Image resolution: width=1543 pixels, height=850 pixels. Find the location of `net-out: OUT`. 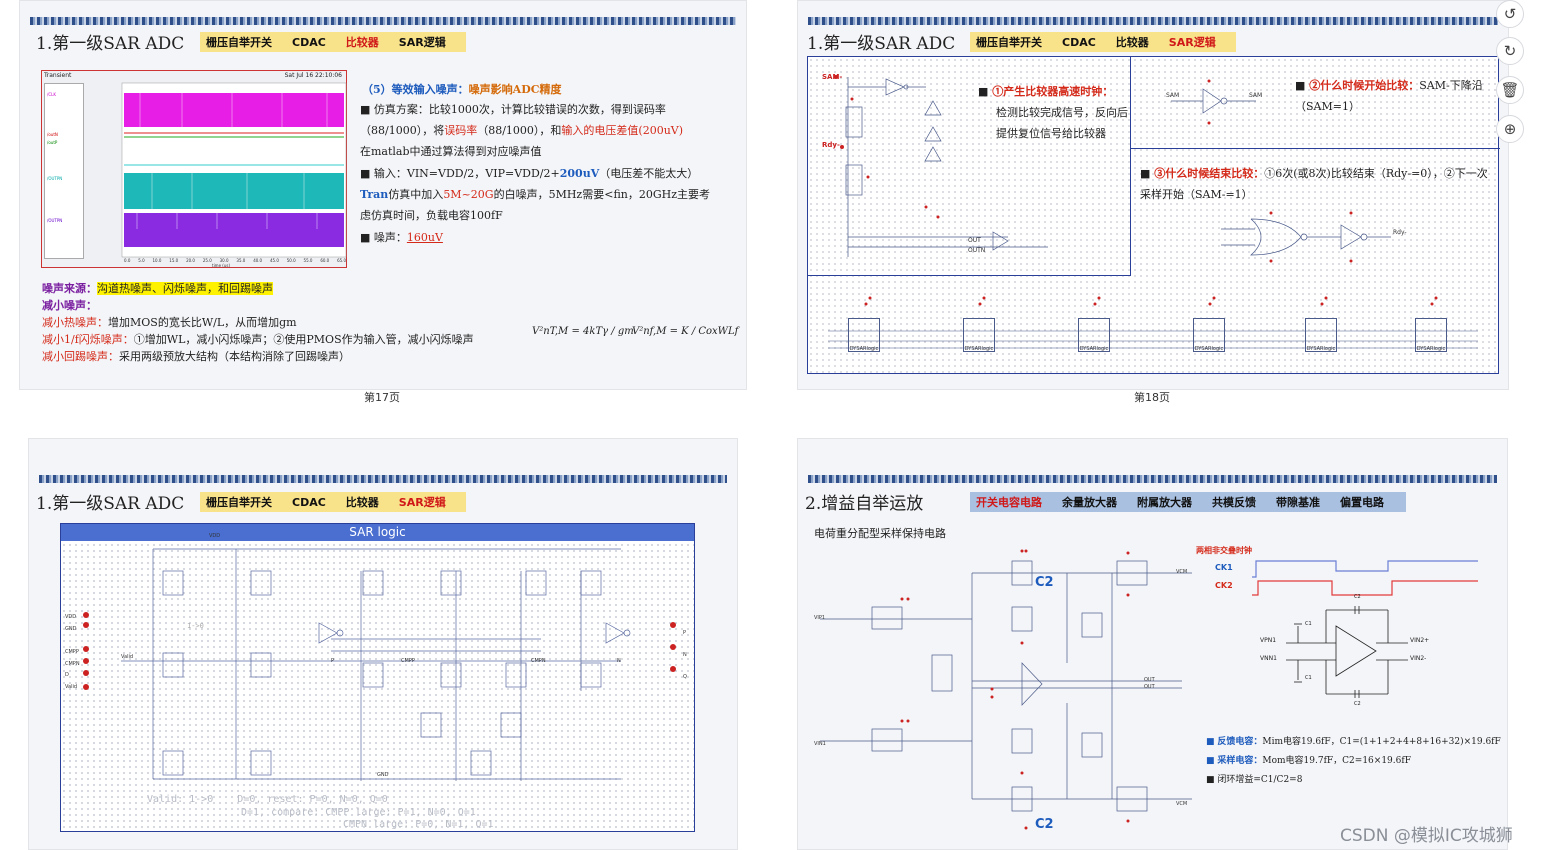

net-out: OUT is located at coordinates (1149, 680).